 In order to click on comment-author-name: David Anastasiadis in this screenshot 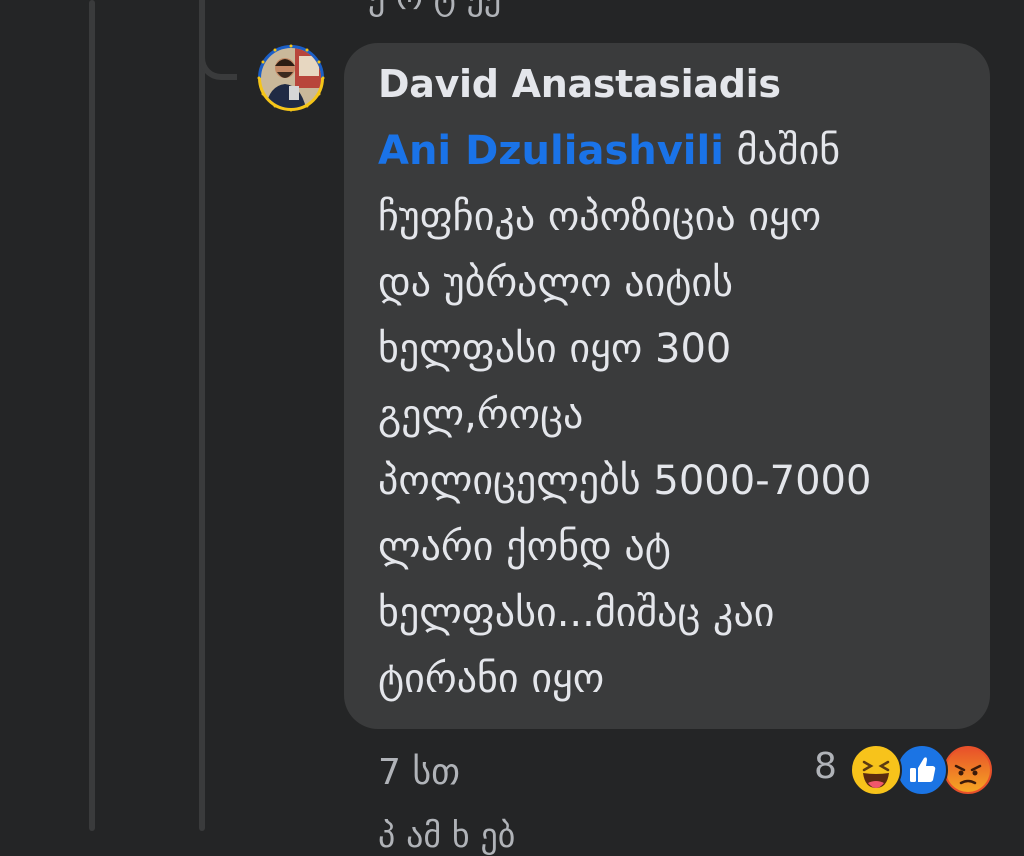, I will do `click(579, 84)`.